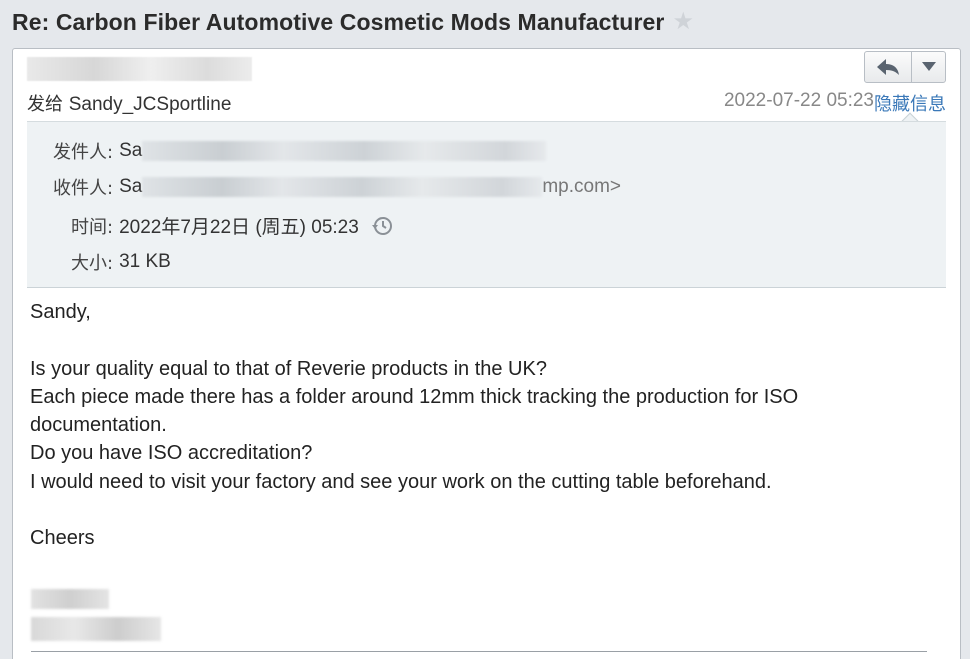  What do you see at coordinates (83, 188) in the screenshot?
I see `to-label: 收件人:` at bounding box center [83, 188].